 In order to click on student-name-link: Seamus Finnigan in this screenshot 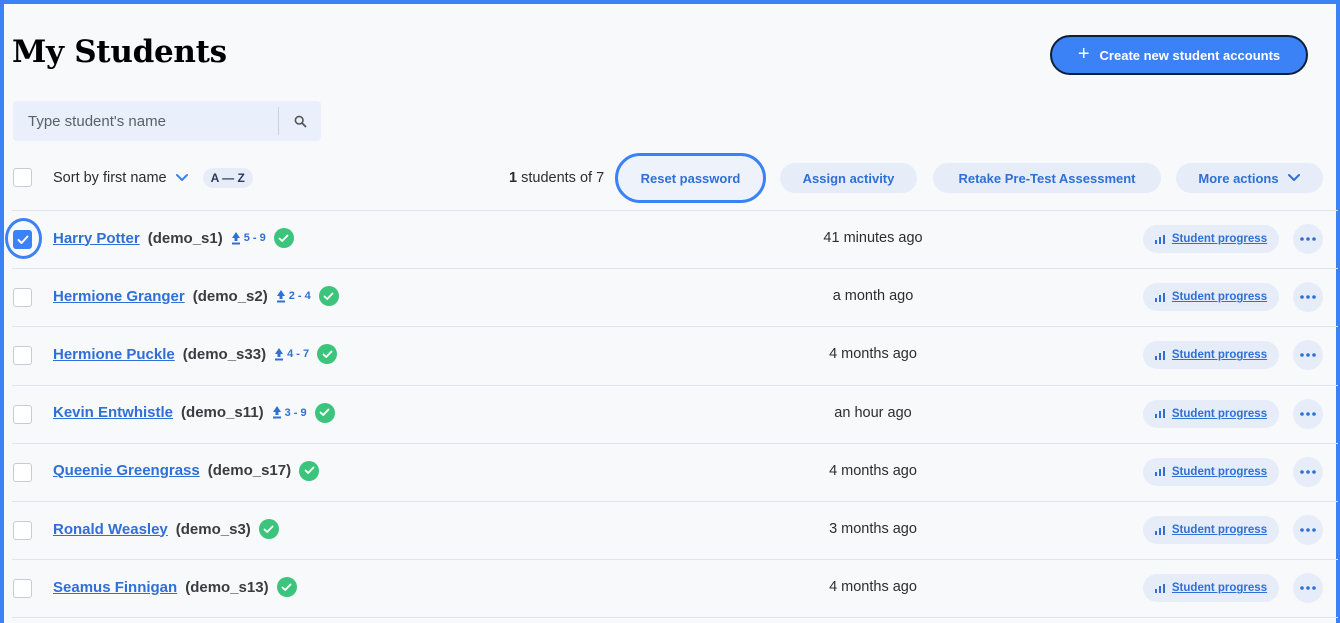, I will do `click(115, 587)`.